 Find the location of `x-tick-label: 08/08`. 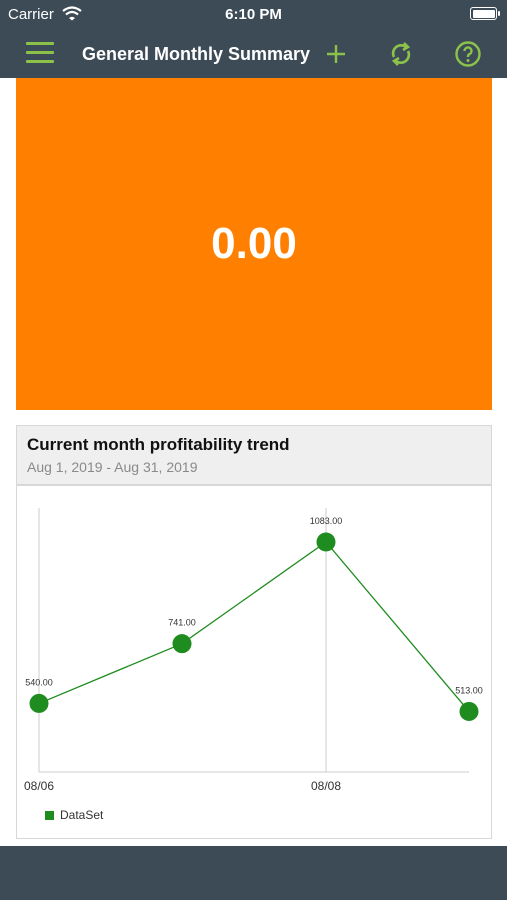

x-tick-label: 08/08 is located at coordinates (326, 786).